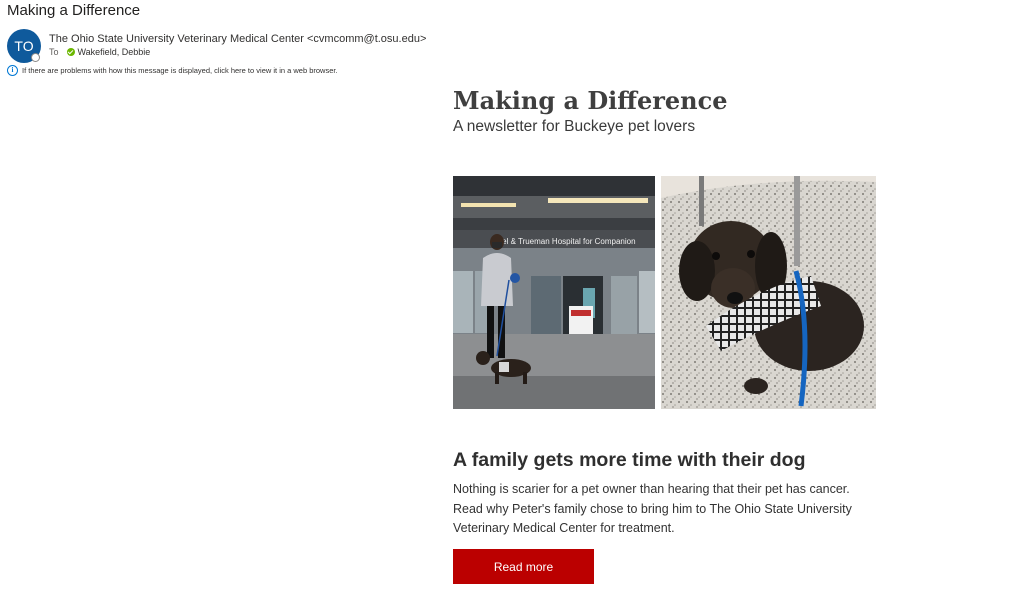 This screenshot has height=600, width=1023. Describe the element at coordinates (563, 241) in the screenshot. I see `hospital-sign-text: muel & Trueman Hospital for Companion` at that location.